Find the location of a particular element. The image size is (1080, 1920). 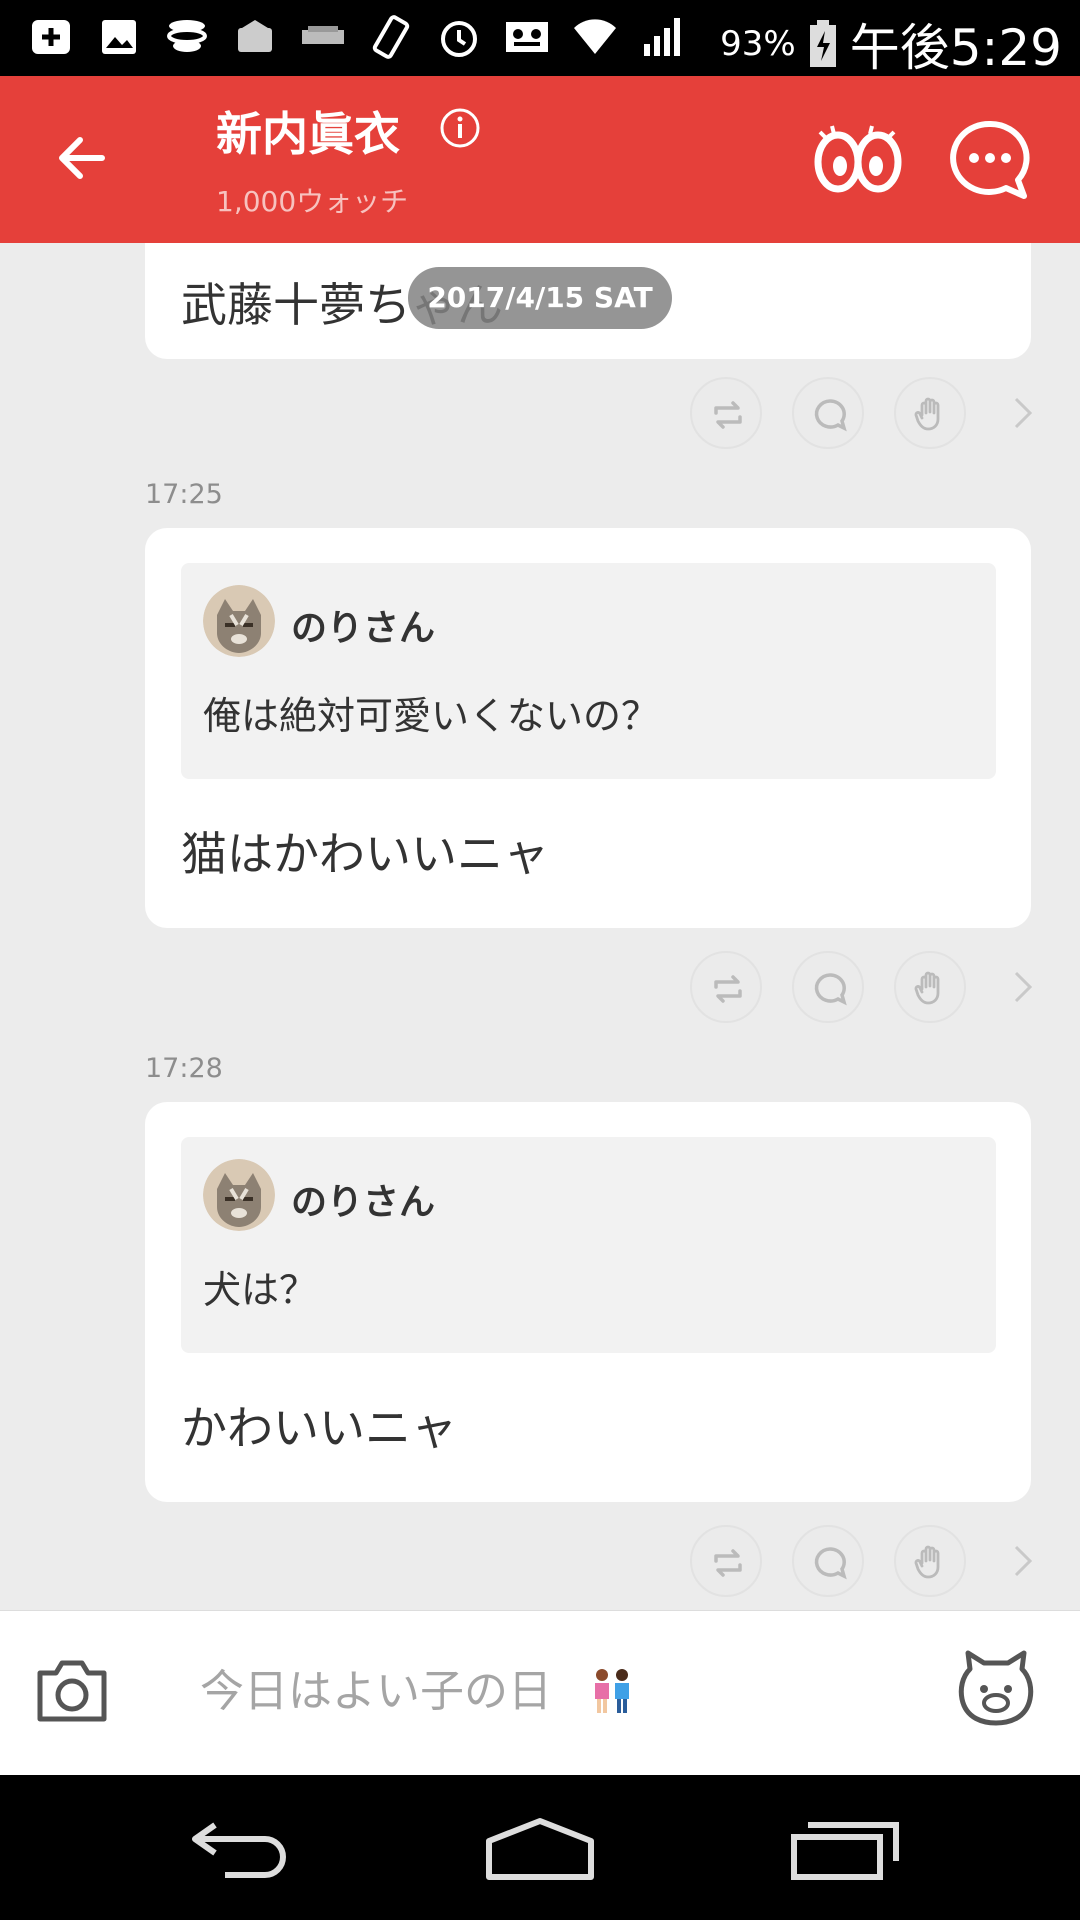

quote-text: 俺は絶対可愛いくないの？ is located at coordinates (431, 716).